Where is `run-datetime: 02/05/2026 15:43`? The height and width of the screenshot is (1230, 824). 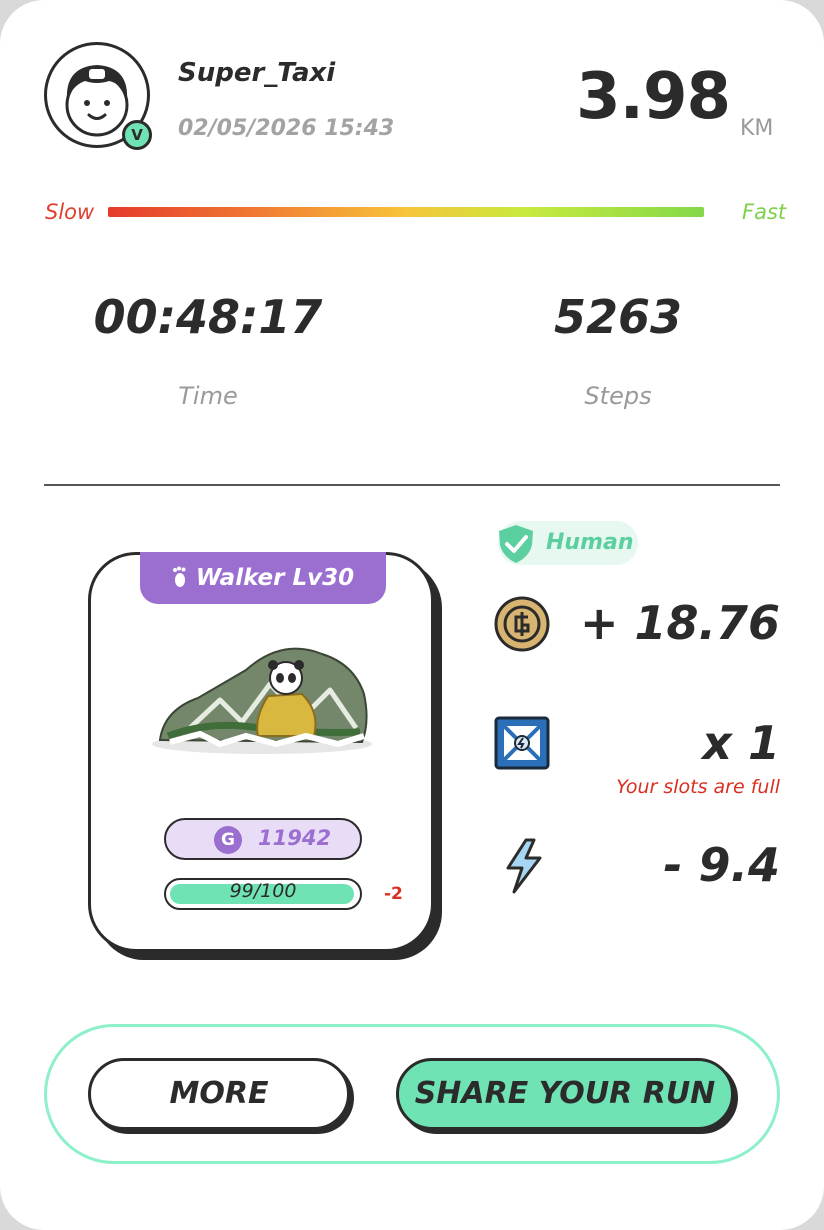 run-datetime: 02/05/2026 15:43 is located at coordinates (286, 128).